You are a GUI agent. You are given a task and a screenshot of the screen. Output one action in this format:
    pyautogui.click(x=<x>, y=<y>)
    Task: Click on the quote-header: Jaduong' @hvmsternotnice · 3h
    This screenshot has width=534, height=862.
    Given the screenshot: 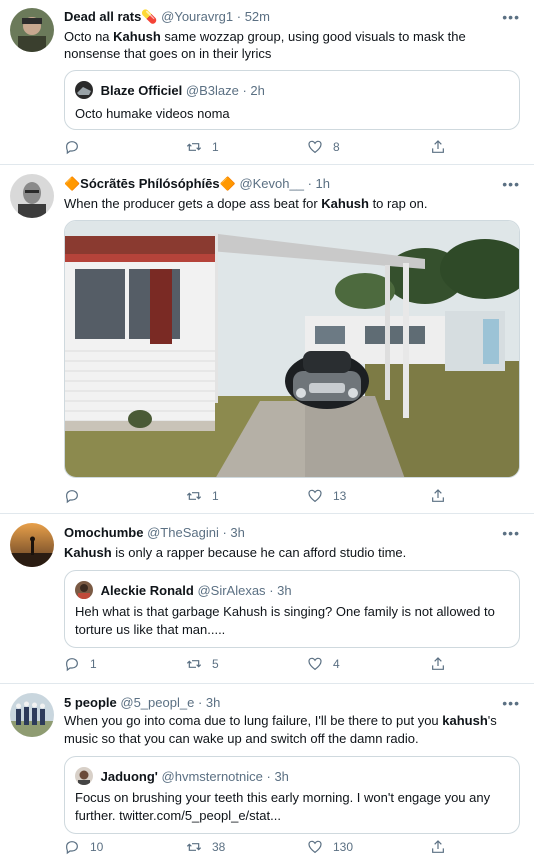 What is the action you would take?
    pyautogui.click(x=182, y=776)
    